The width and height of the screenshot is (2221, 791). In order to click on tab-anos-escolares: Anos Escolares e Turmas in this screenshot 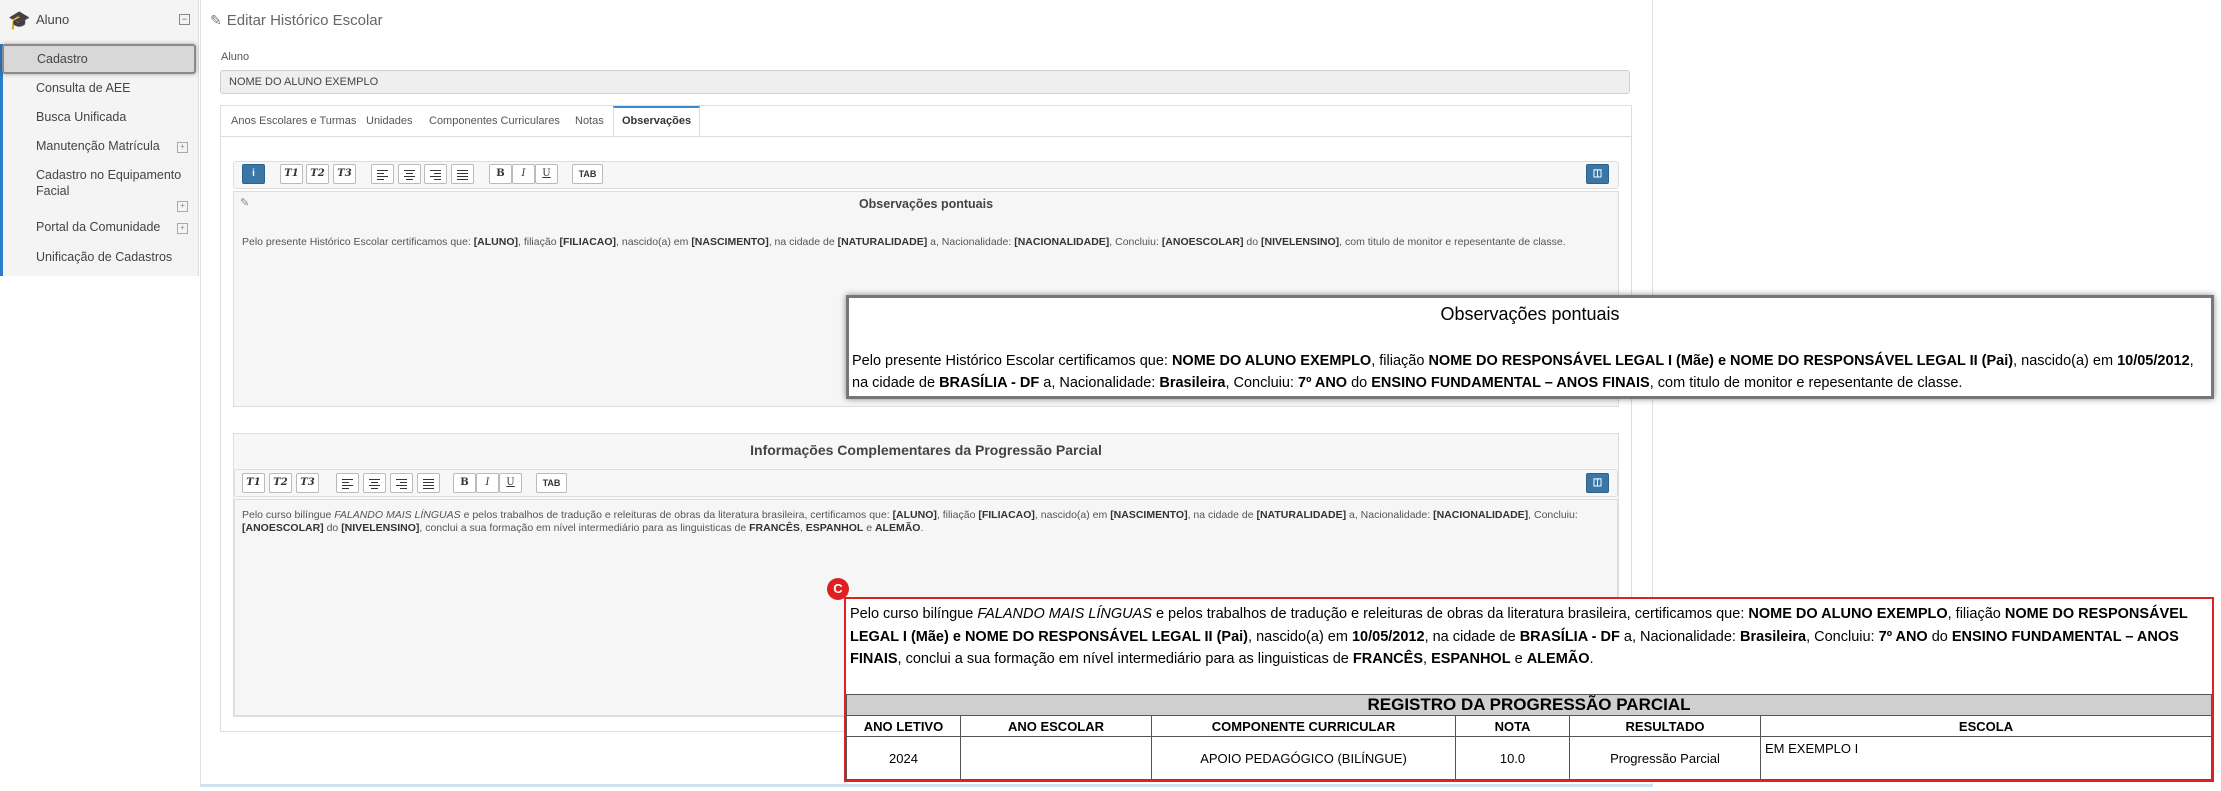, I will do `click(293, 121)`.